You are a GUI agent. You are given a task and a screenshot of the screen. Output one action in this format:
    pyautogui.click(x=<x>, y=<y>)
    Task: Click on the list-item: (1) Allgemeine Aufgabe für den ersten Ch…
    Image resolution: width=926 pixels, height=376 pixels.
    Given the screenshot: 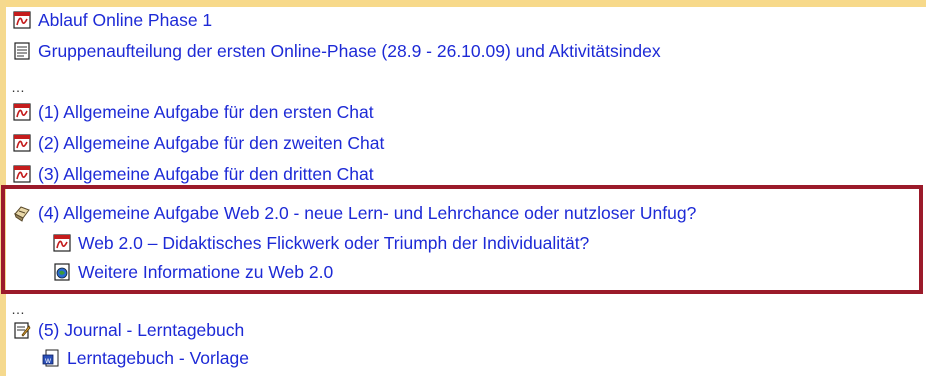 What is the action you would take?
    pyautogui.click(x=193, y=112)
    